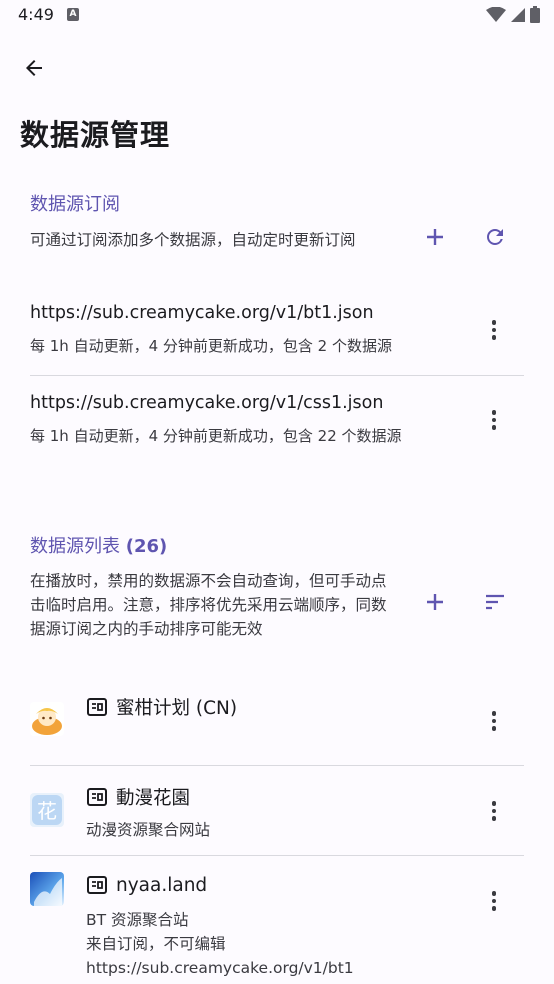 This screenshot has height=984, width=554. I want to click on status-bar: 4:49 A, so click(277, 16).